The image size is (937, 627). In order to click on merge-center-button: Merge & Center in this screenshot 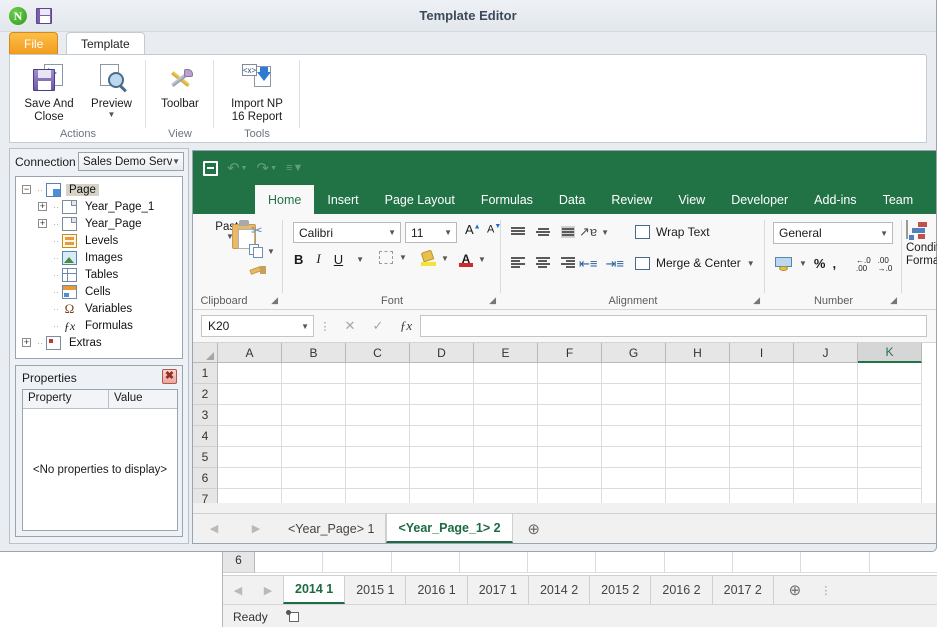, I will do `click(698, 263)`.